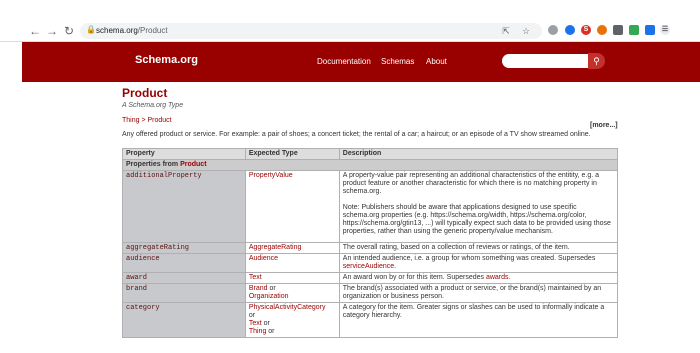 This screenshot has height=353, width=700. Describe the element at coordinates (193, 164) in the screenshot. I see `section-link-product: Product` at that location.